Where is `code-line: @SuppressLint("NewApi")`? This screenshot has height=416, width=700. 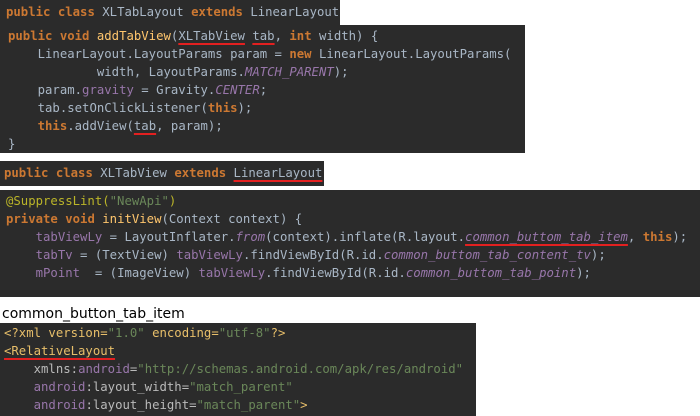
code-line: @SuppressLint("NewApi") is located at coordinates (353, 201).